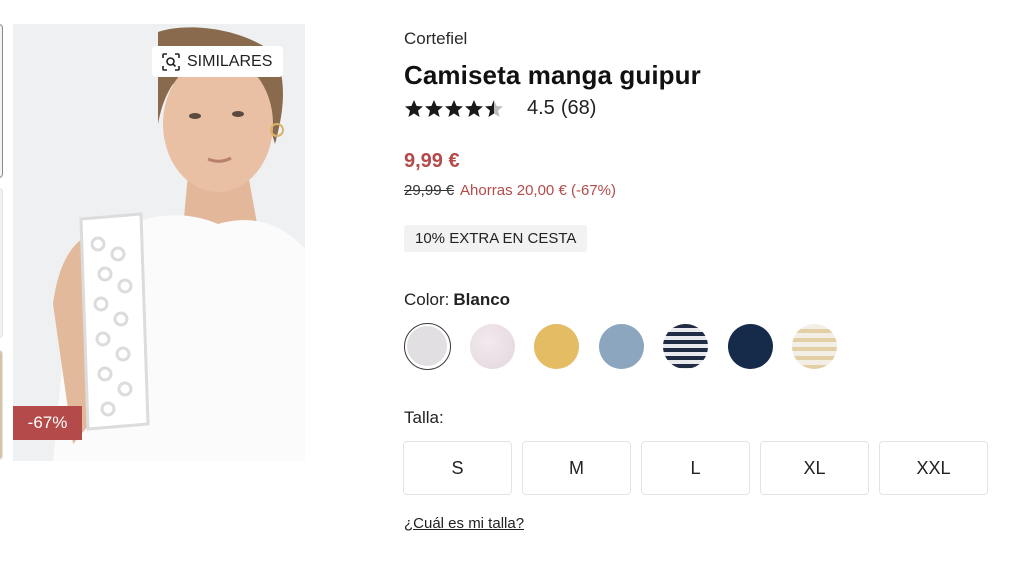 The image size is (1024, 576). What do you see at coordinates (578, 108) in the screenshot?
I see `rating-count: (68)` at bounding box center [578, 108].